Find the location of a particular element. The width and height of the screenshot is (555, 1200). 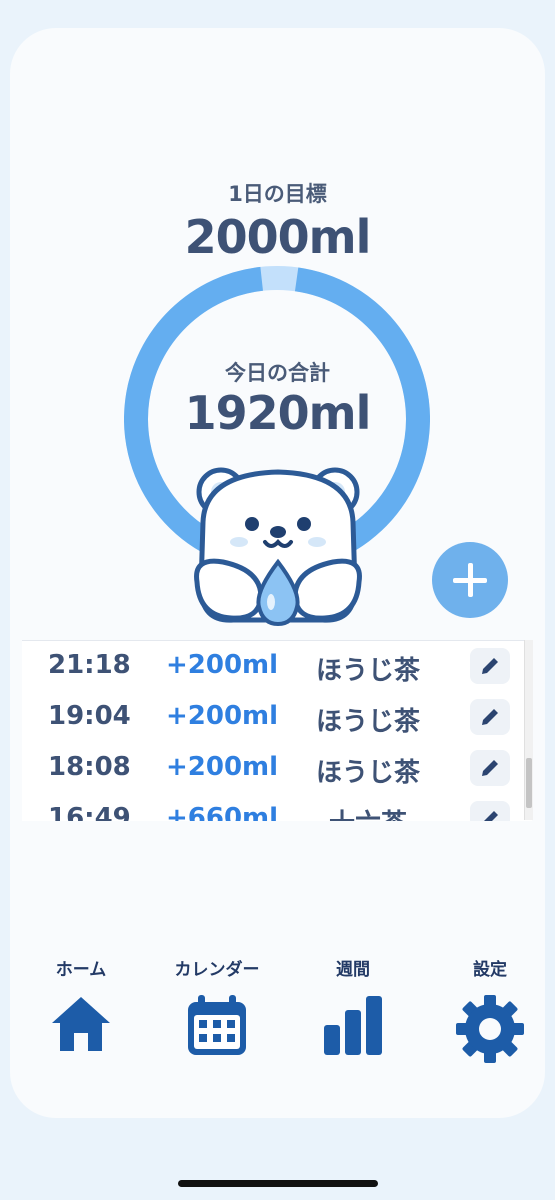

calendar-icon is located at coordinates (217, 1025).